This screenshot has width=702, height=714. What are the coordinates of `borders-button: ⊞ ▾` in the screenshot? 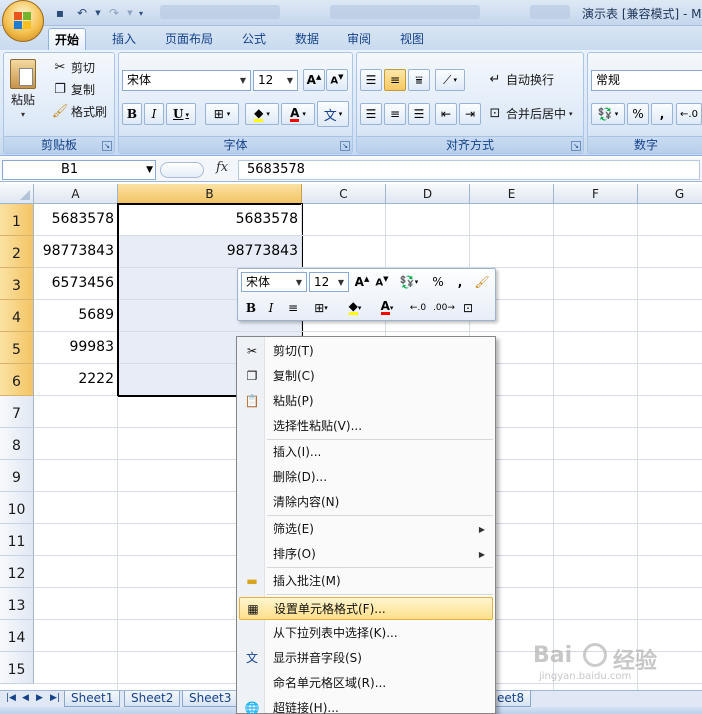 It's located at (222, 114).